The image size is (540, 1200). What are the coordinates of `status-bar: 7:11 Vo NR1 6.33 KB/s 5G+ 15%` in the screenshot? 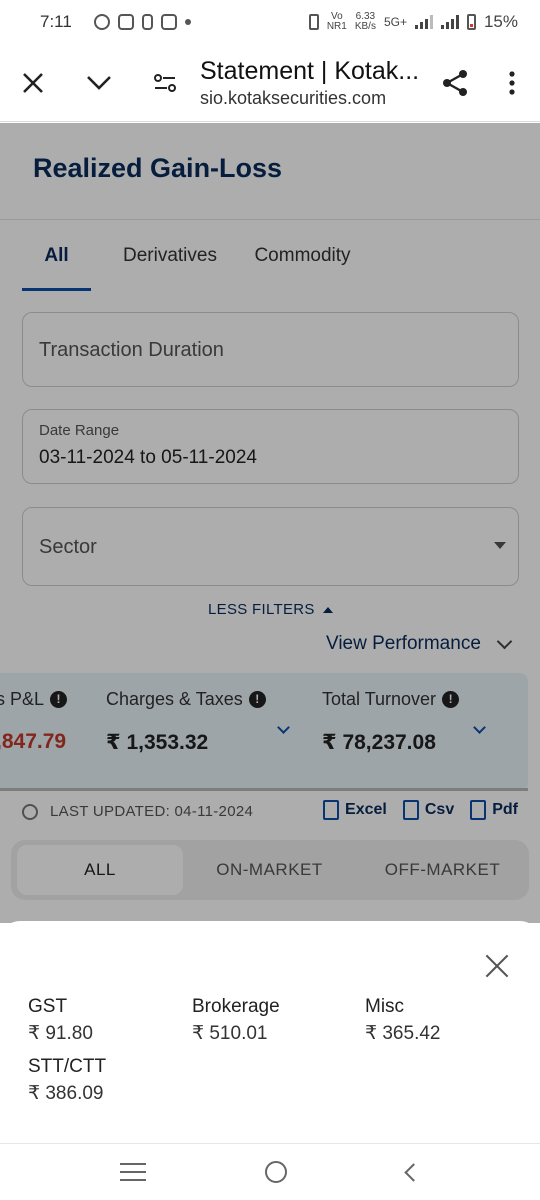 It's located at (270, 22).